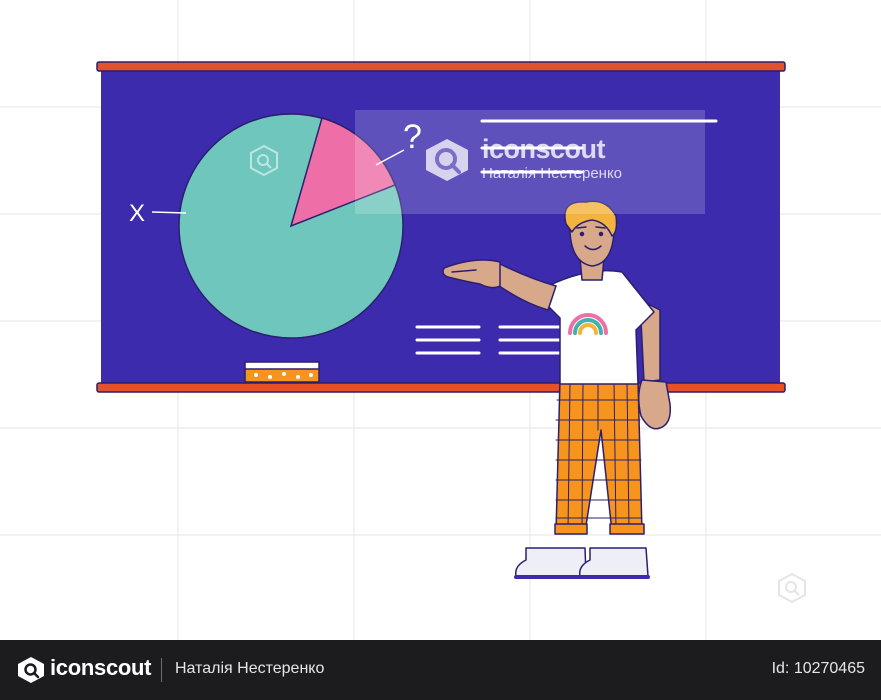 The image size is (881, 700). I want to click on board-top-rail, so click(441, 66).